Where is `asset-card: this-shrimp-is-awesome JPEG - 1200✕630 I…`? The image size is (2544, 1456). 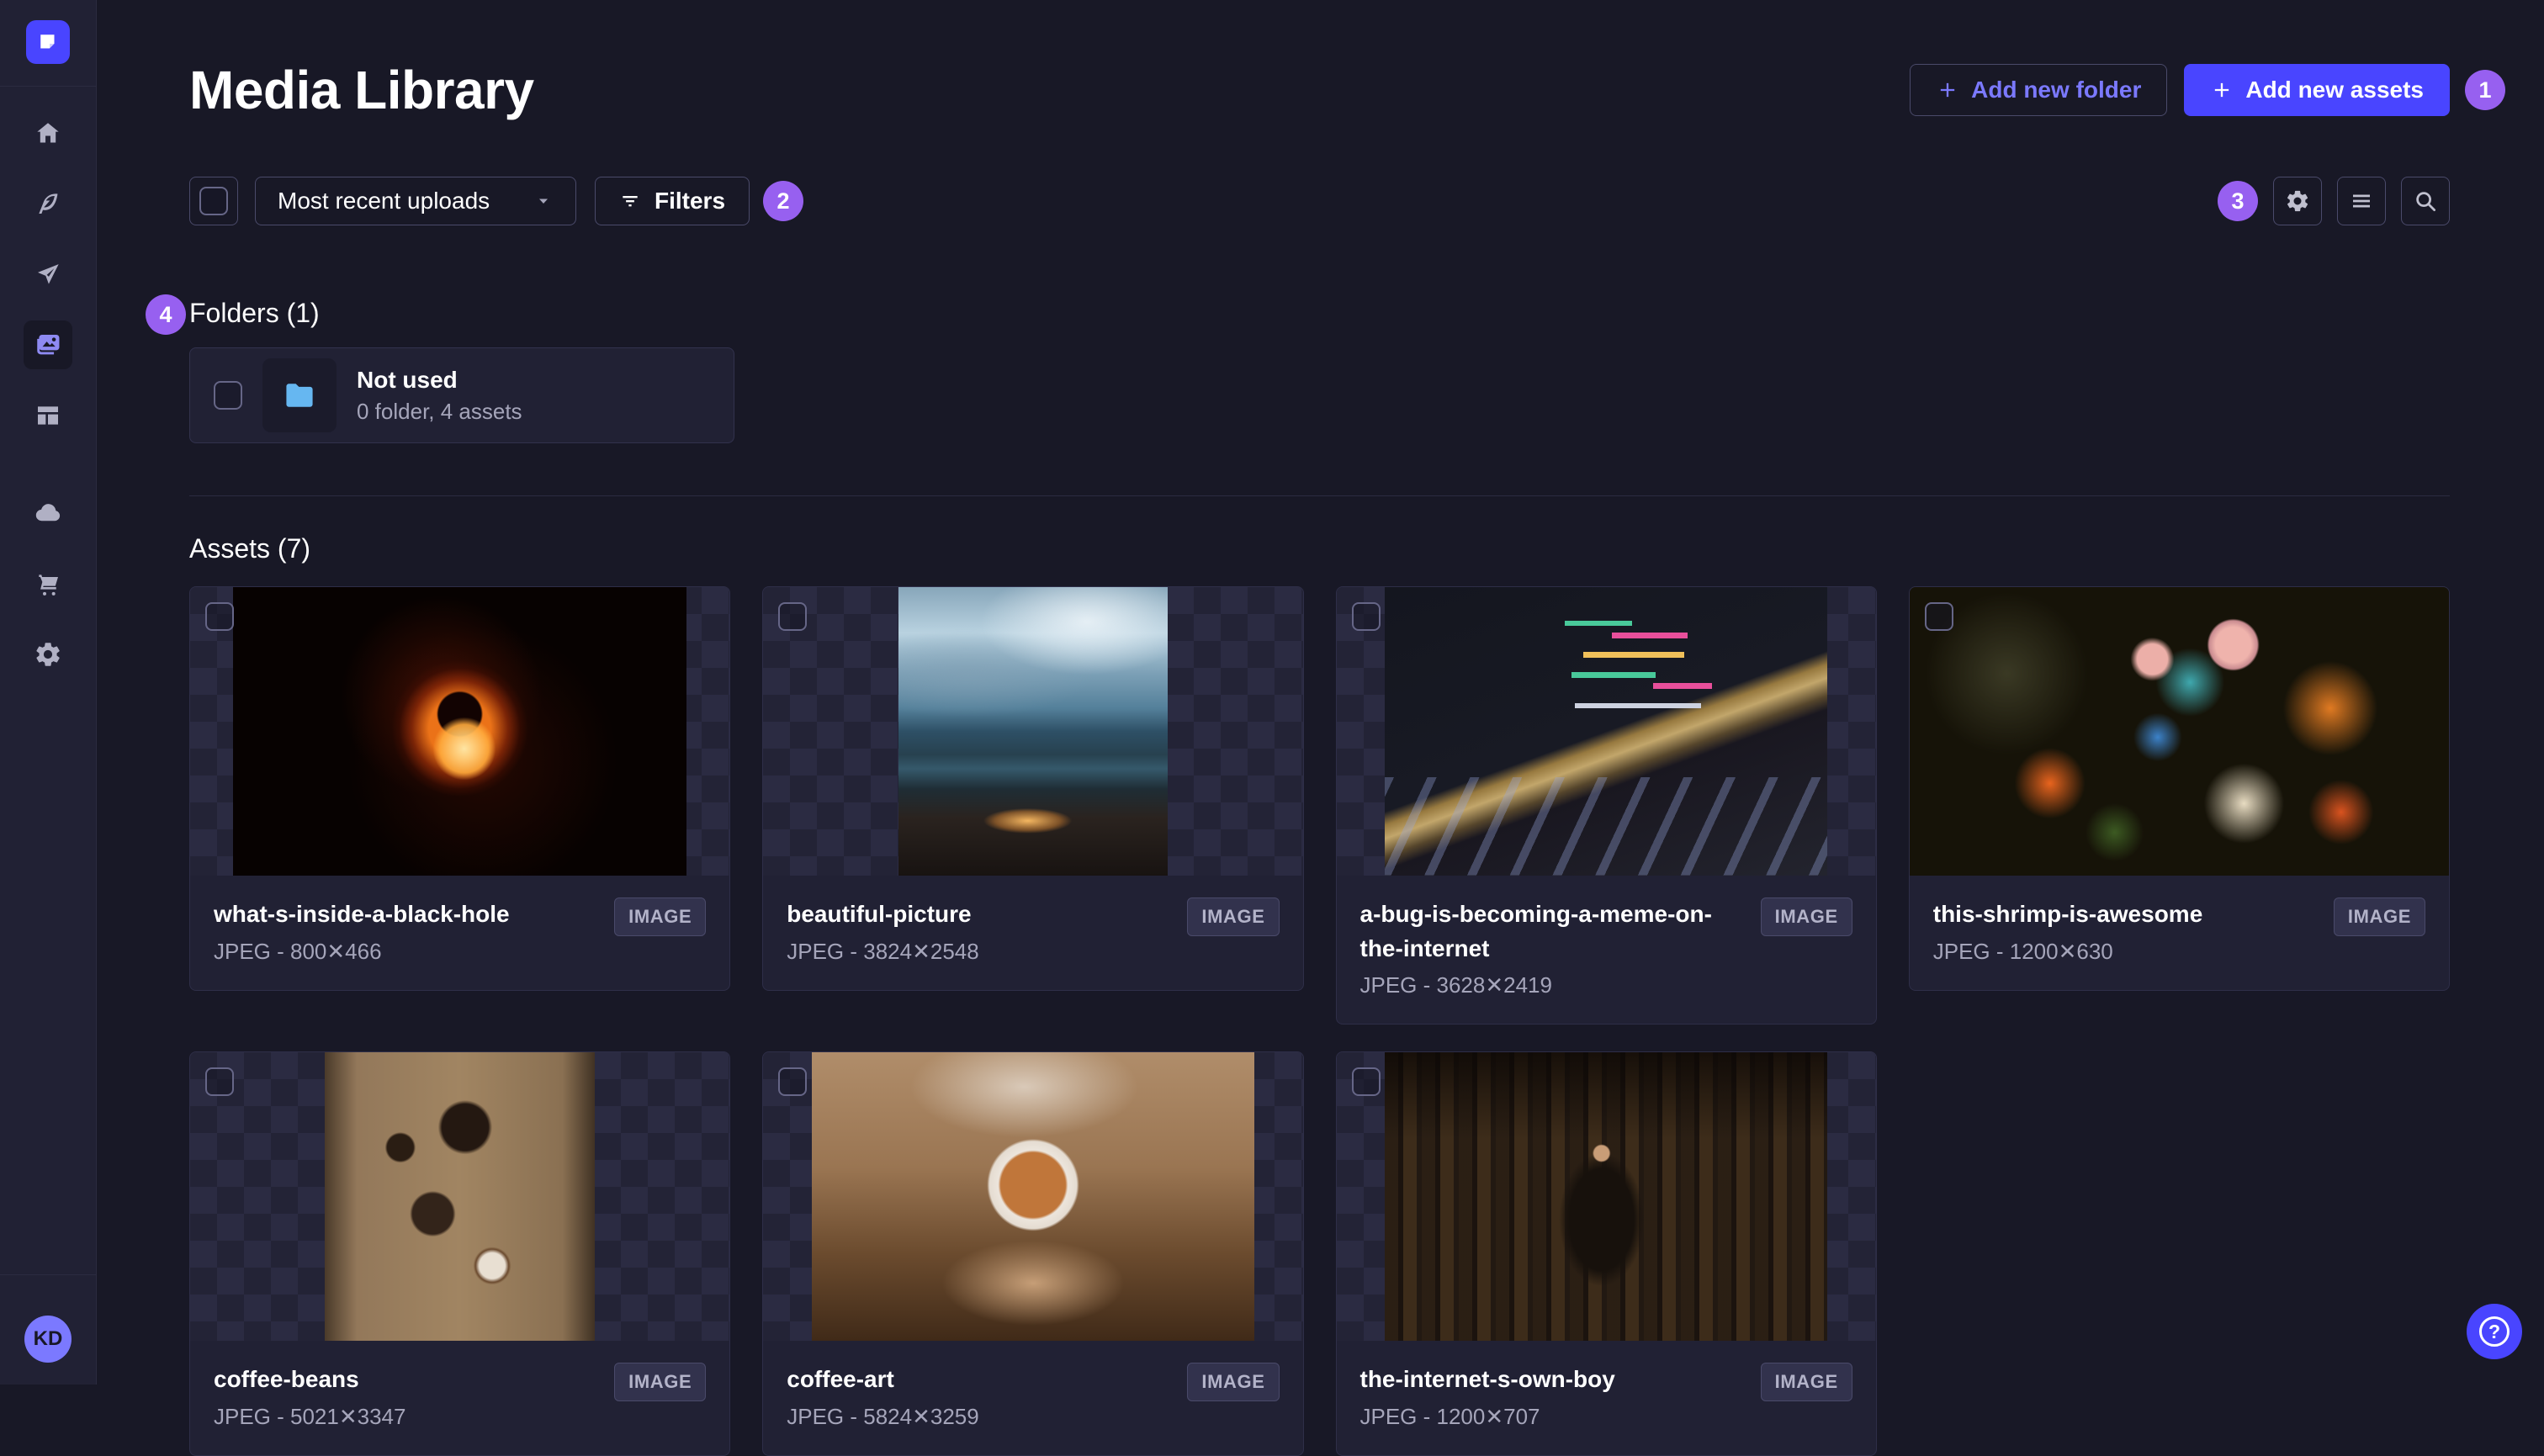 asset-card: this-shrimp-is-awesome JPEG - 1200✕630 I… is located at coordinates (2179, 788).